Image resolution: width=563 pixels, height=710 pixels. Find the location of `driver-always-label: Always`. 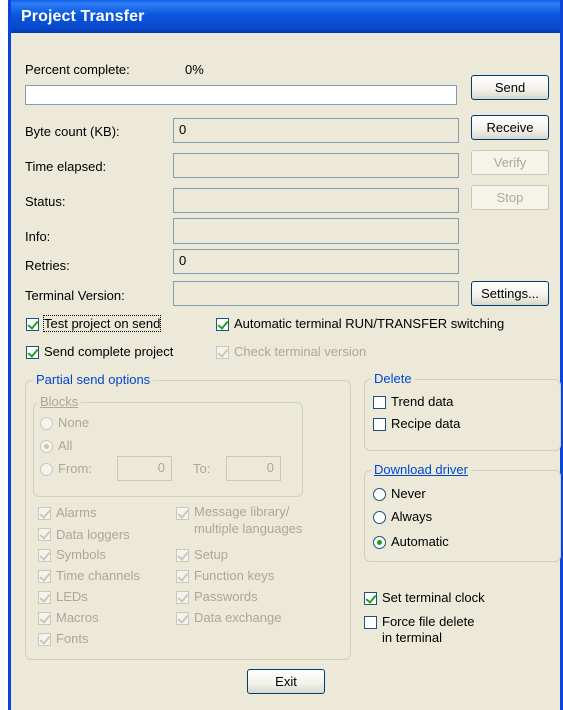

driver-always-label: Always is located at coordinates (411, 516).